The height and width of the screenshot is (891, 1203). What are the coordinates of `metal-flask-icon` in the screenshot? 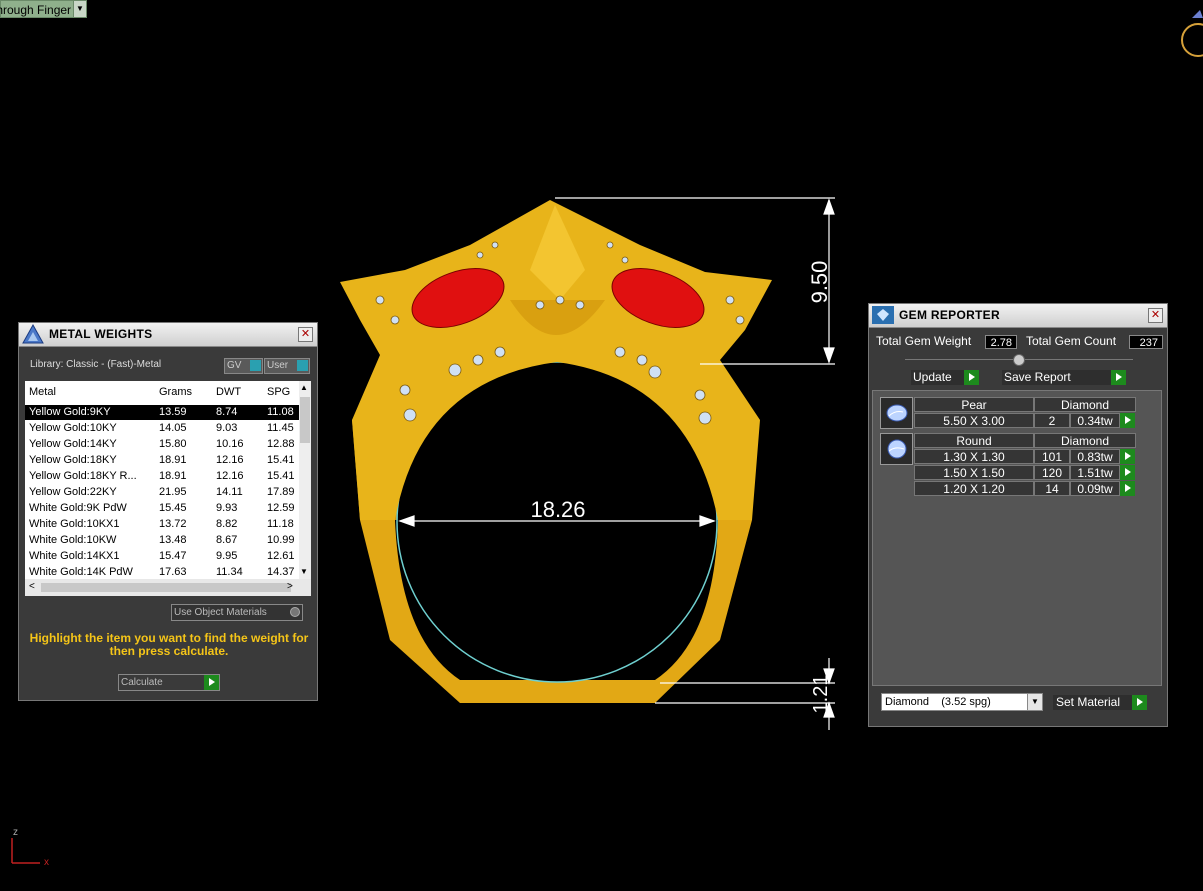 It's located at (33, 334).